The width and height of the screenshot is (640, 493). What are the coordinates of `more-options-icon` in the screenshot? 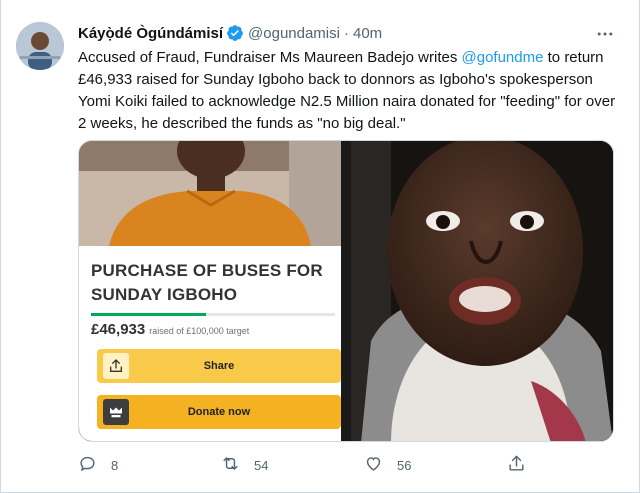 It's located at (605, 34).